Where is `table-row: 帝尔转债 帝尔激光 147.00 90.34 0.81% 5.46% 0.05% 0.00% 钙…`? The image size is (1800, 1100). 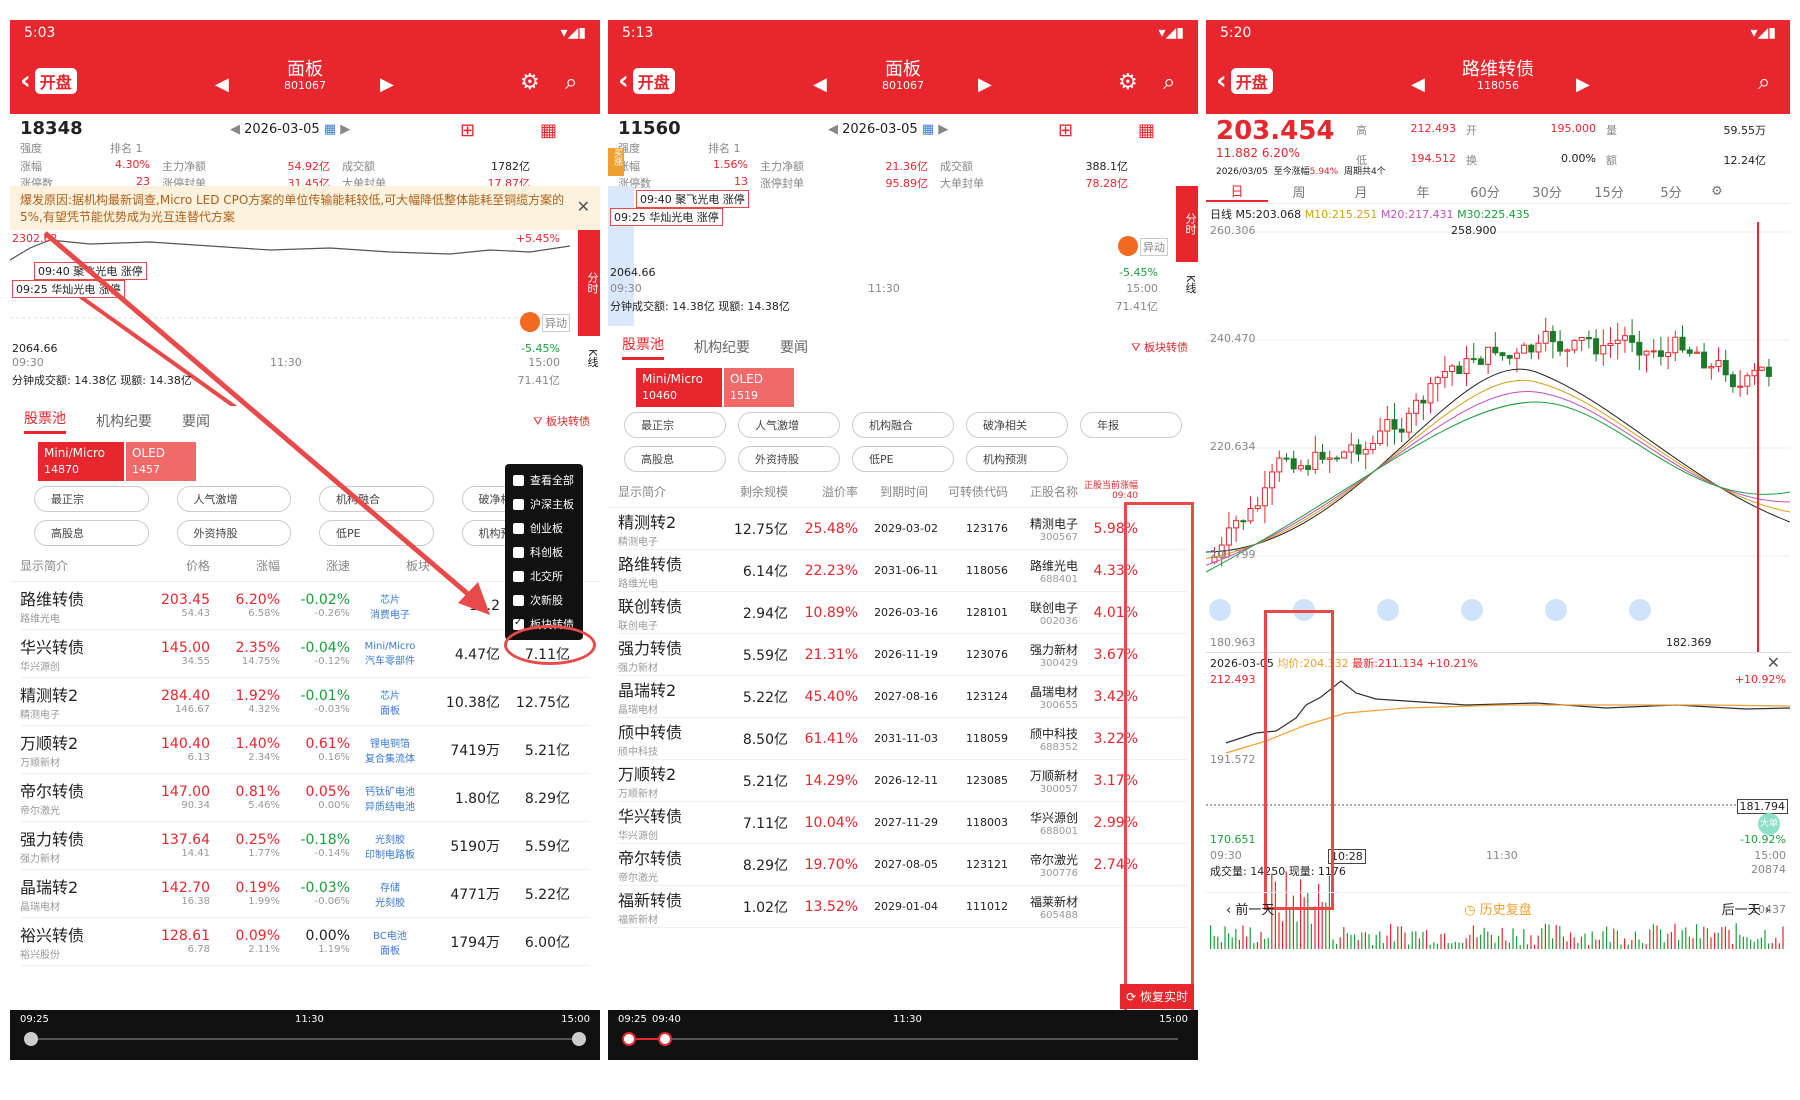
table-row: 帝尔转债 帝尔激光 147.00 90.34 0.81% 5.46% 0.05% 0.00% 钙… is located at coordinates (305, 798).